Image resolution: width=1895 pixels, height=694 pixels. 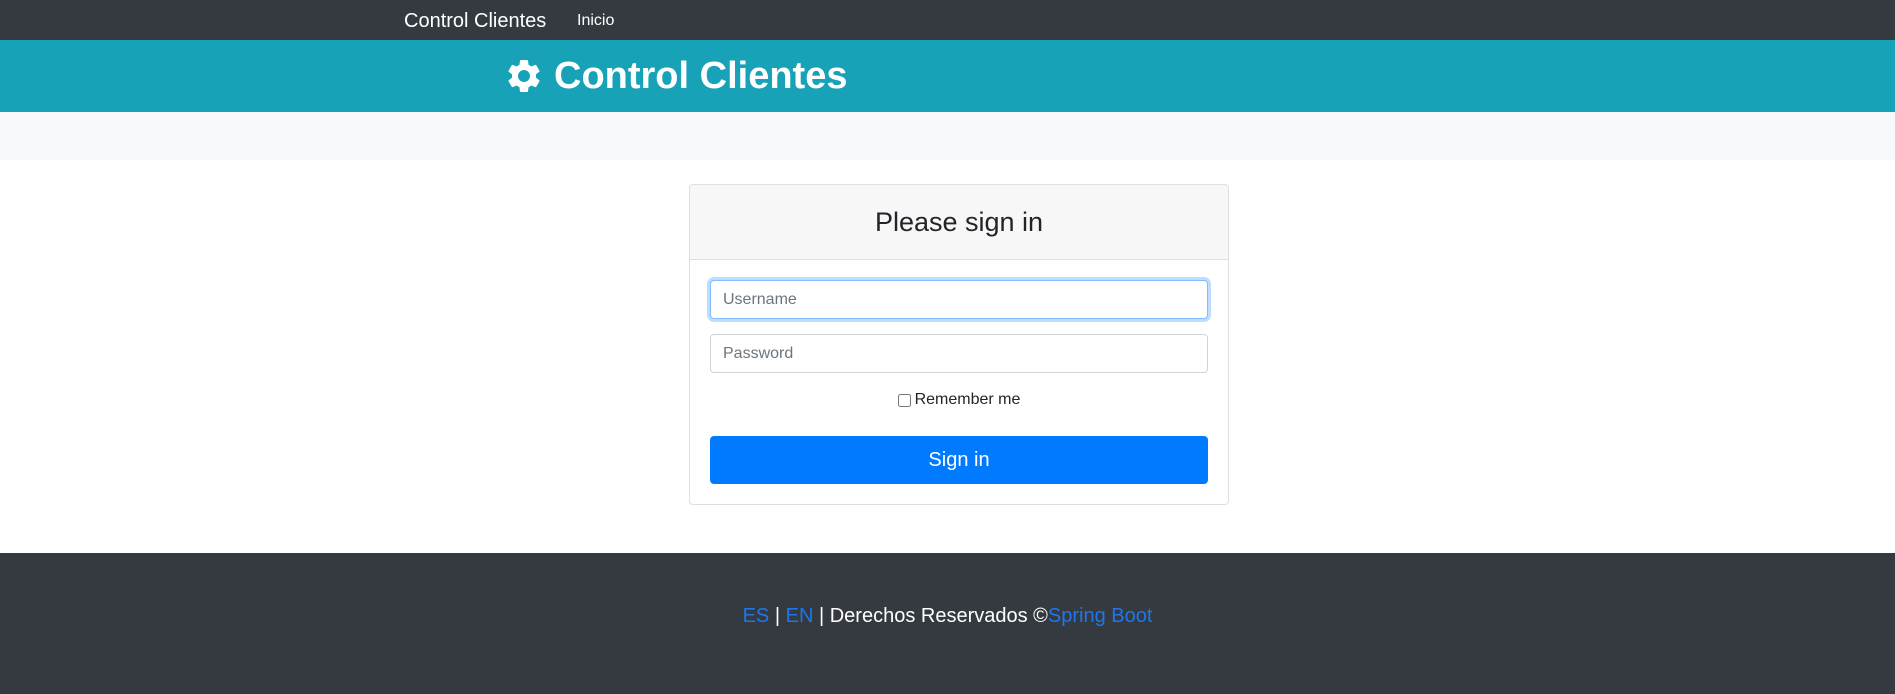 I want to click on page-header: Control Clientes, so click(x=947, y=76).